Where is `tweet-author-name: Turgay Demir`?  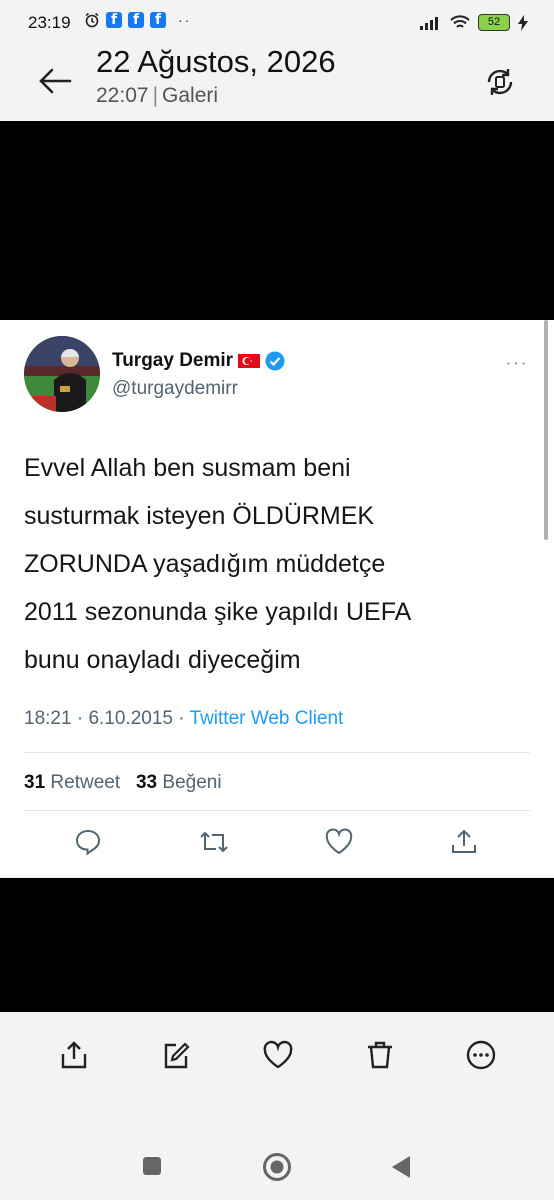 tweet-author-name: Turgay Demir is located at coordinates (198, 361).